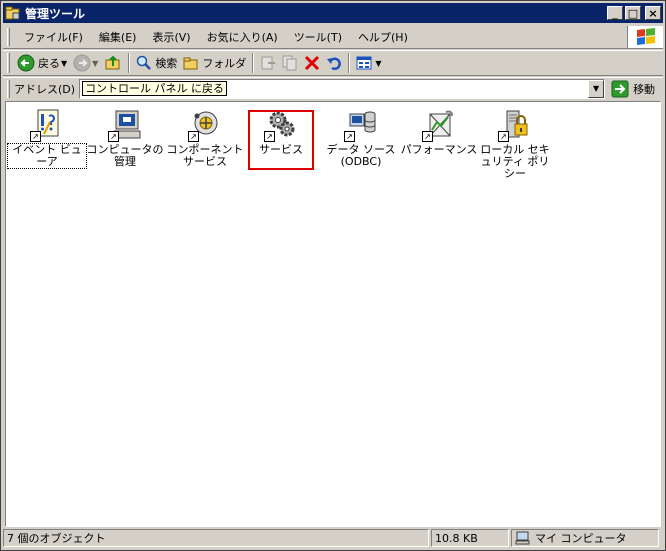  What do you see at coordinates (125, 125) in the screenshot?
I see `computer-management-icon: ↗` at bounding box center [125, 125].